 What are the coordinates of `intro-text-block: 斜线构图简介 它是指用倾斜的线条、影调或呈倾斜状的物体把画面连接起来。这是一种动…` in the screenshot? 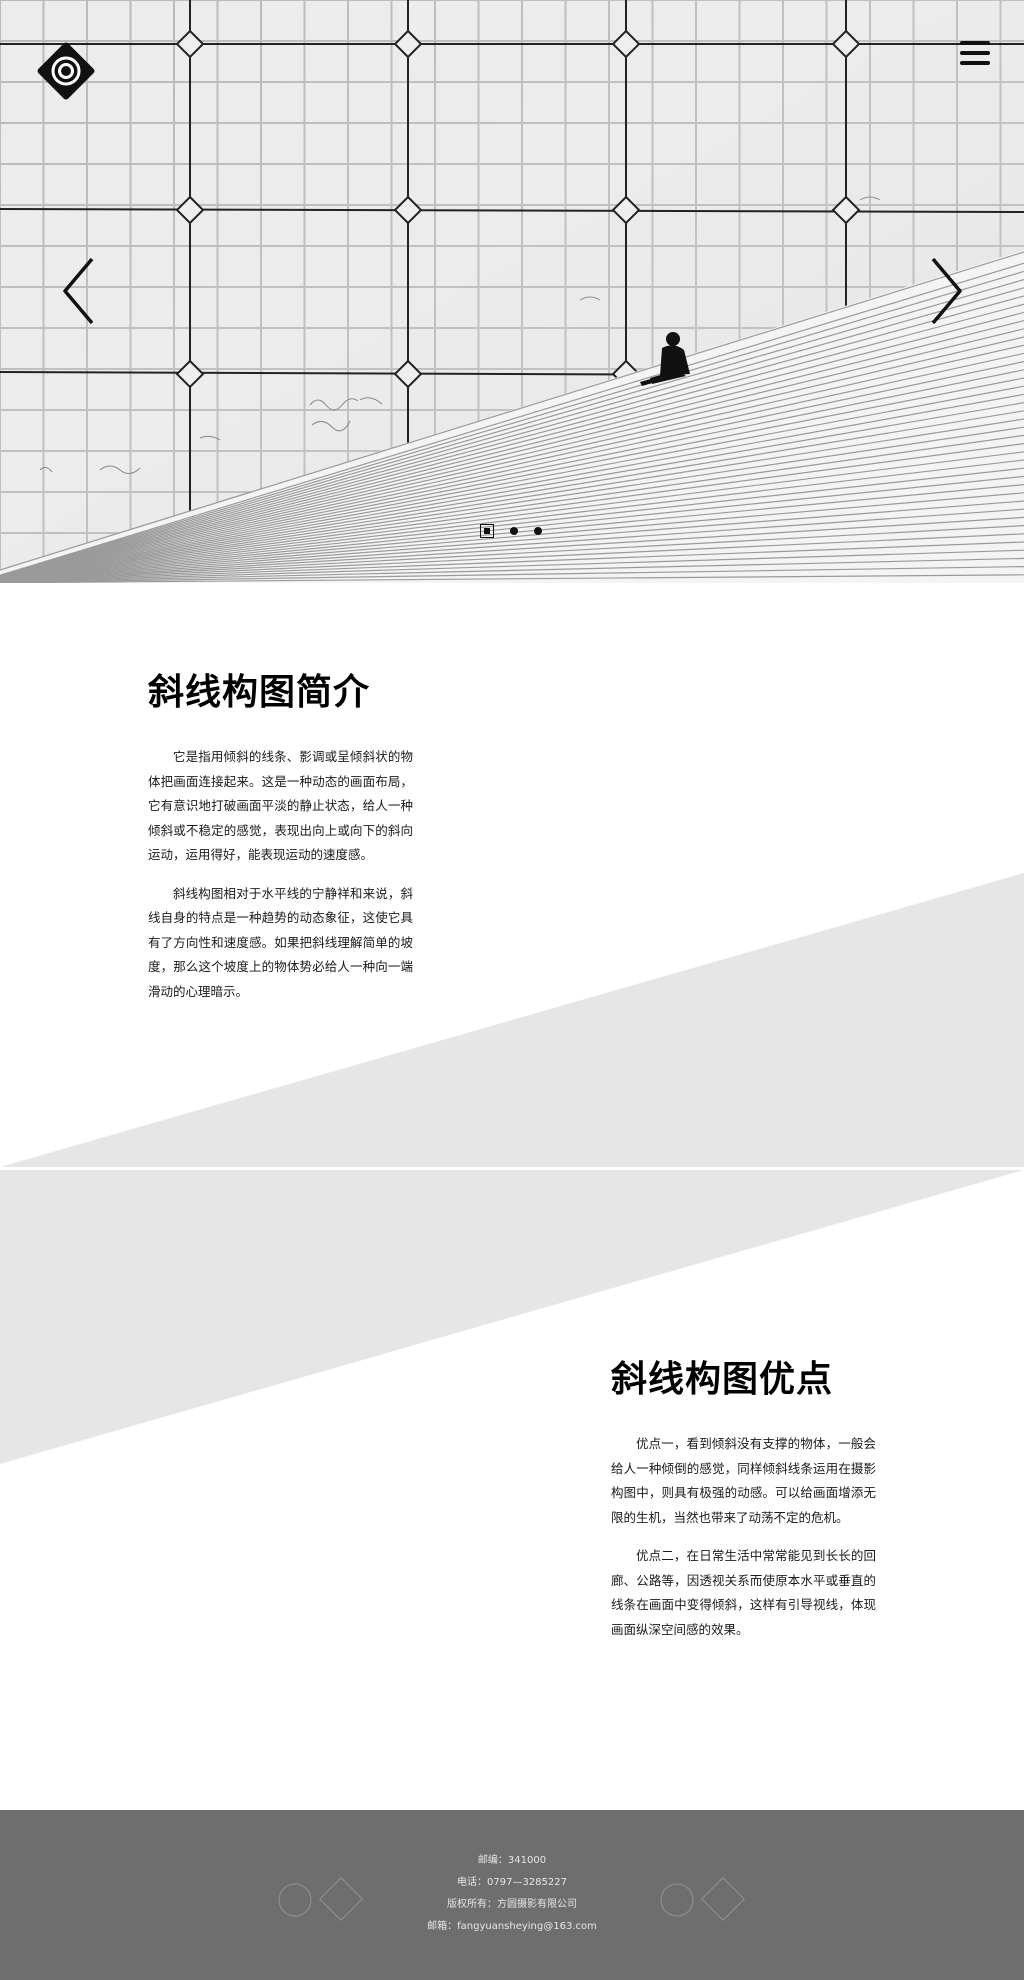 It's located at (280, 840).